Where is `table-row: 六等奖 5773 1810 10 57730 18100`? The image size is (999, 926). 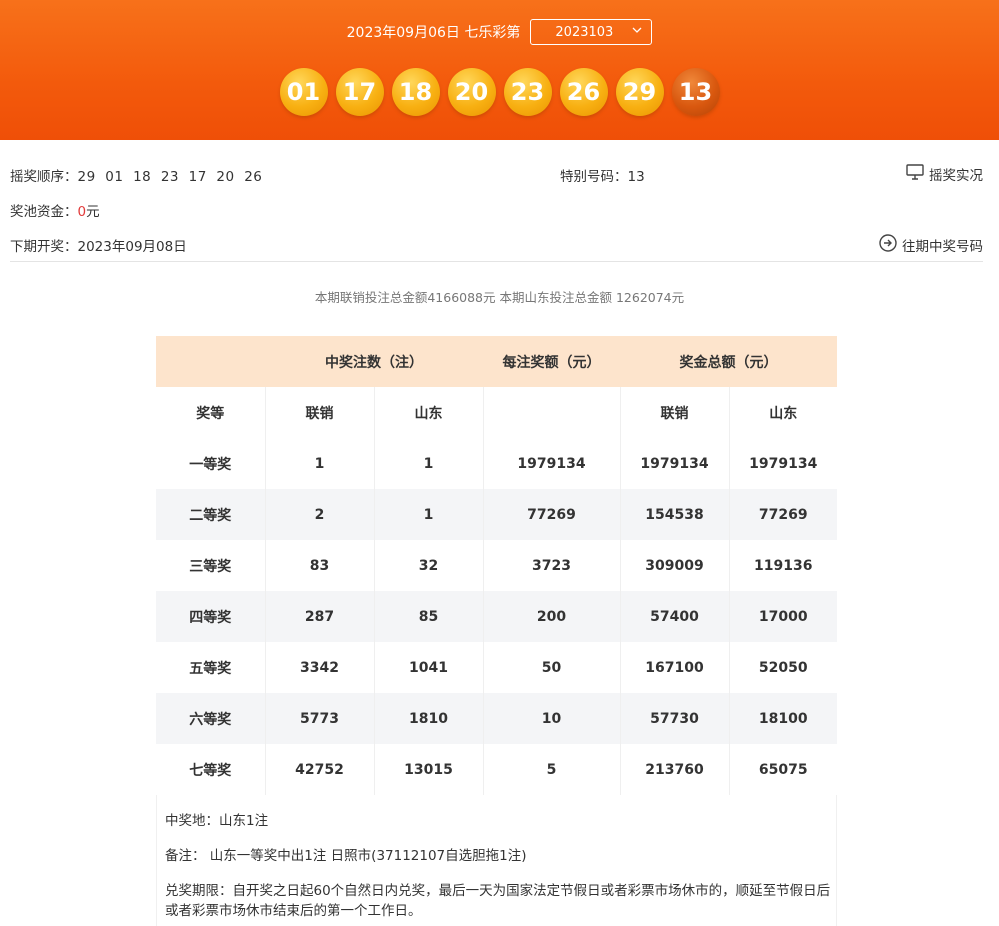
table-row: 六等奖 5773 1810 10 57730 18100 is located at coordinates (496, 718).